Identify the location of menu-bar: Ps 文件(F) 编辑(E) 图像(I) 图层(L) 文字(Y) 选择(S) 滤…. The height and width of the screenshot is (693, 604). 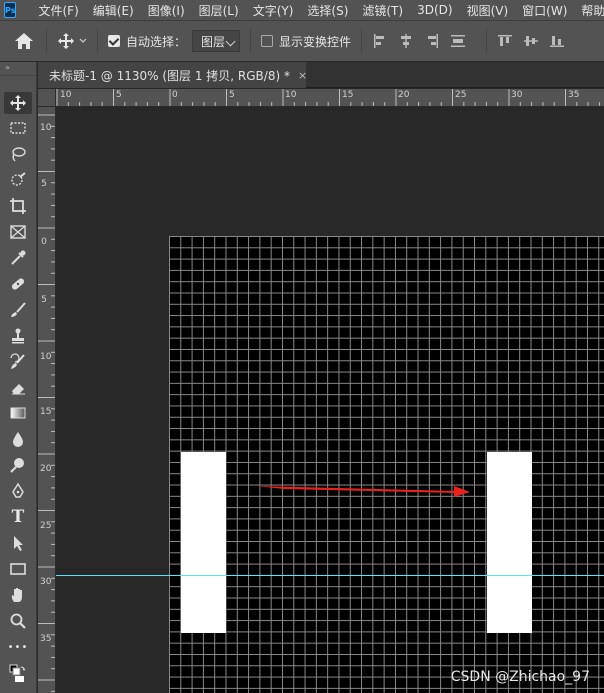
(302, 10).